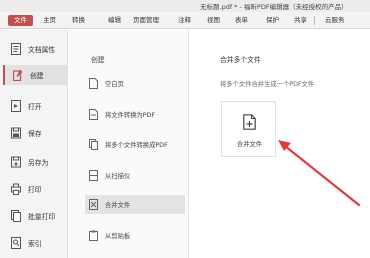  What do you see at coordinates (98, 60) in the screenshot?
I see `create-panel-header: 创建` at bounding box center [98, 60].